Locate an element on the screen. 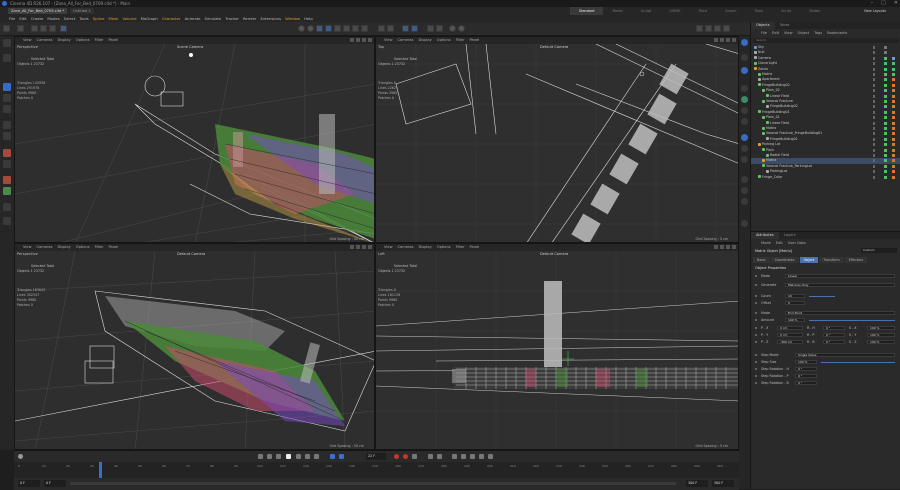 The image size is (900, 490). layout-tab-nodes: Nodes is located at coordinates (814, 11).